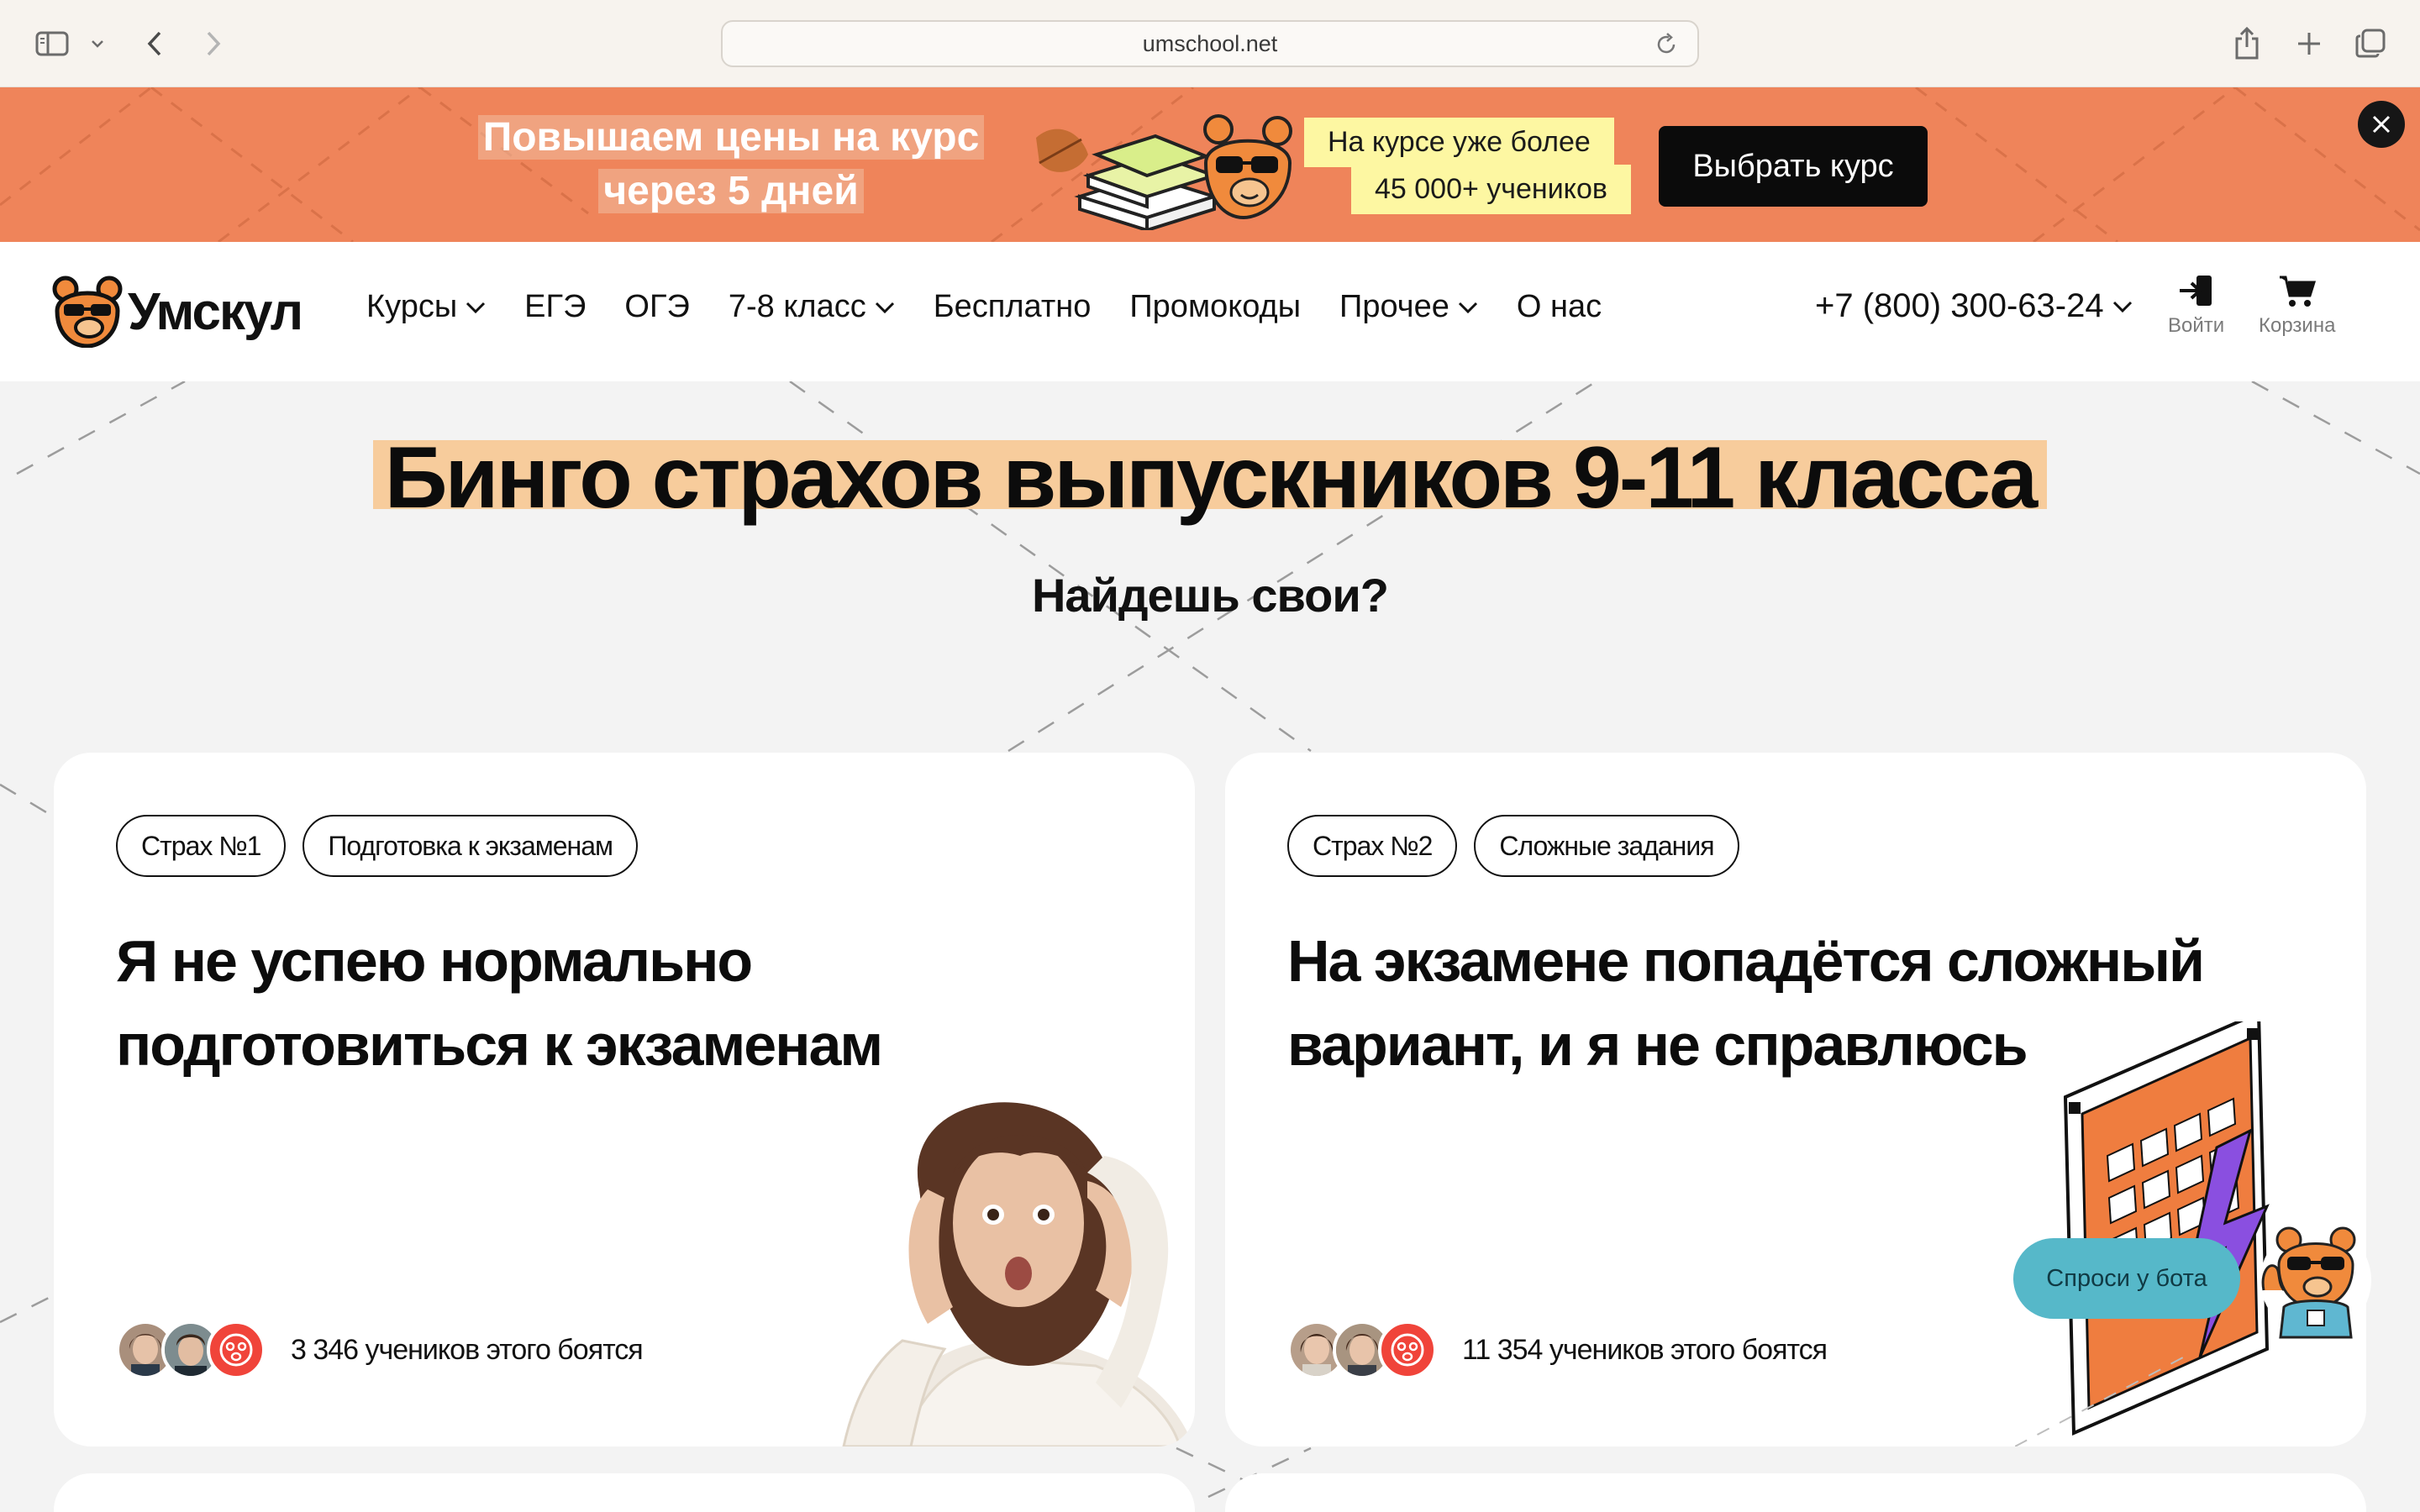  I want to click on banner-line-2: через 5 дней, so click(731, 191).